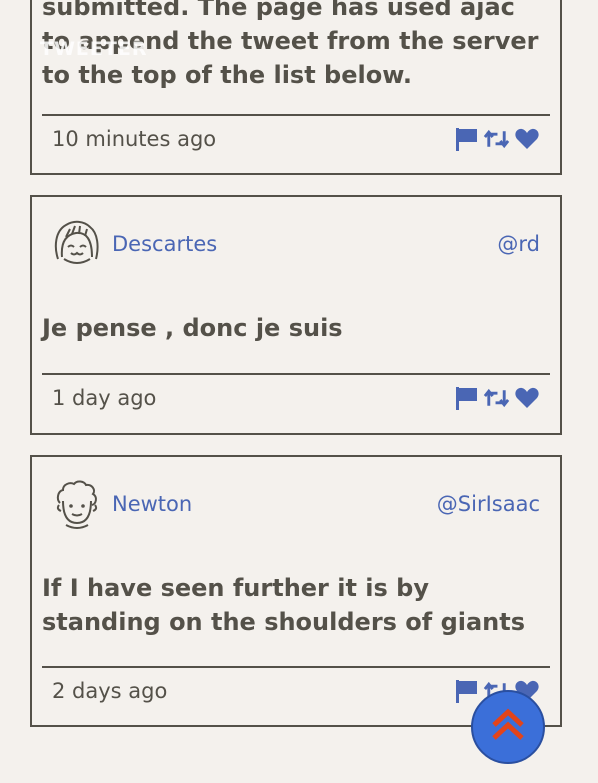 This screenshot has width=598, height=783. I want to click on tweet-timestamp: 1 day ago, so click(104, 398).